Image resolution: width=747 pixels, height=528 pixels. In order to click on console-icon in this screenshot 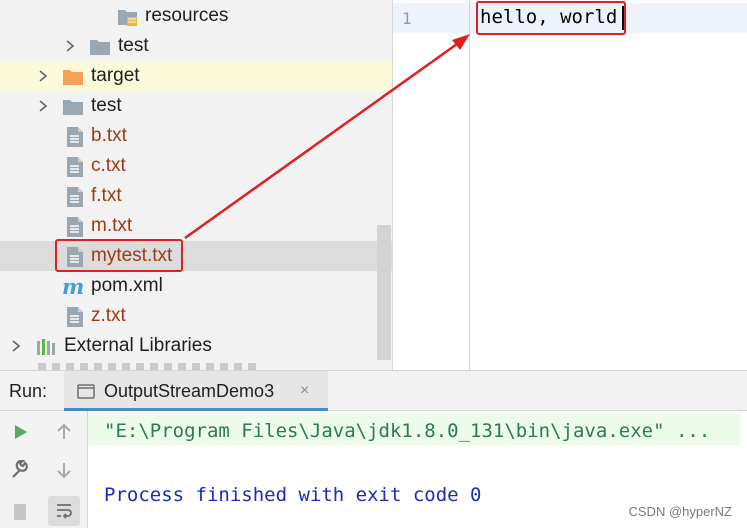, I will do `click(86, 391)`.